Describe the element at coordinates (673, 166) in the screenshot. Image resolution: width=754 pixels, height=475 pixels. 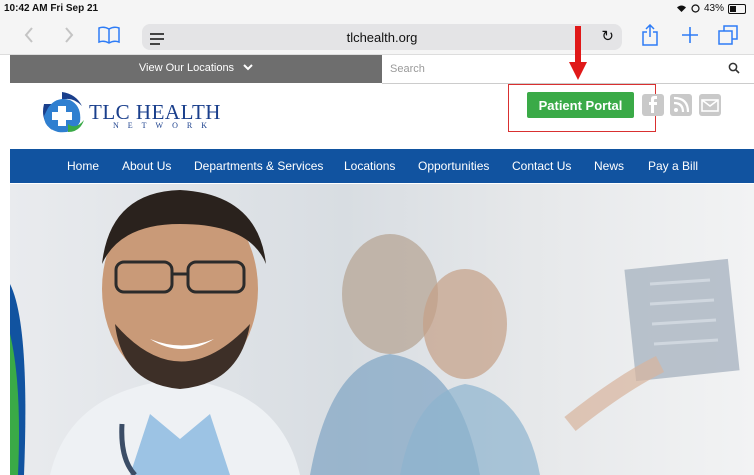
I see `nav-item-pay-a-bill: Pay a Bill` at that location.